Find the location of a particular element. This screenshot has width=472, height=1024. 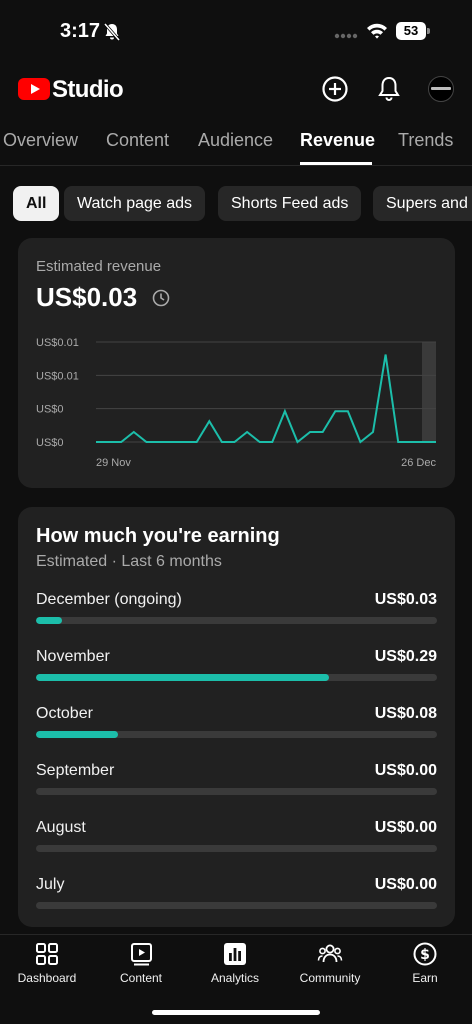

earnings-value: US$0.29 is located at coordinates (405, 656).